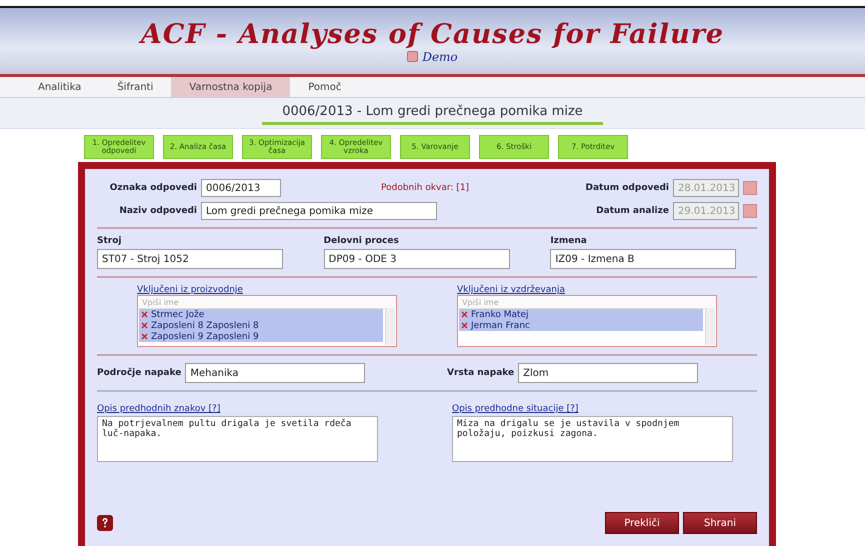 This screenshot has height=546, width=865. I want to click on list-item: Zaposleni 8 Zaposleni 8, so click(261, 325).